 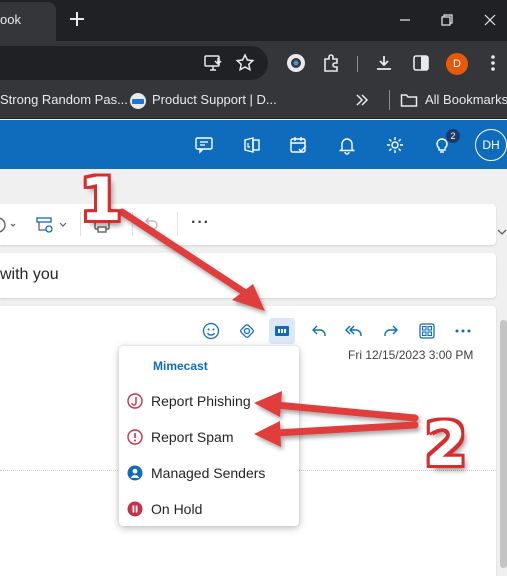 I want to click on annotation-step-1: 1, so click(x=101, y=200).